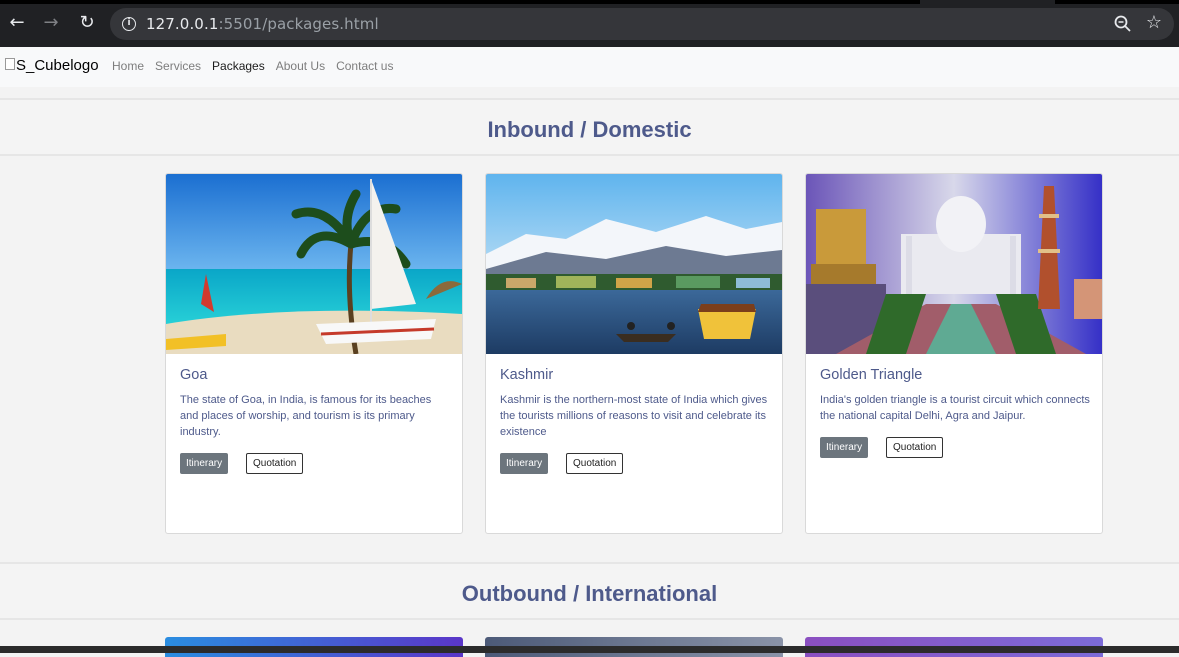 The height and width of the screenshot is (657, 1179). I want to click on address-url: 127.0.0.1:5501/packages.html, so click(262, 24).